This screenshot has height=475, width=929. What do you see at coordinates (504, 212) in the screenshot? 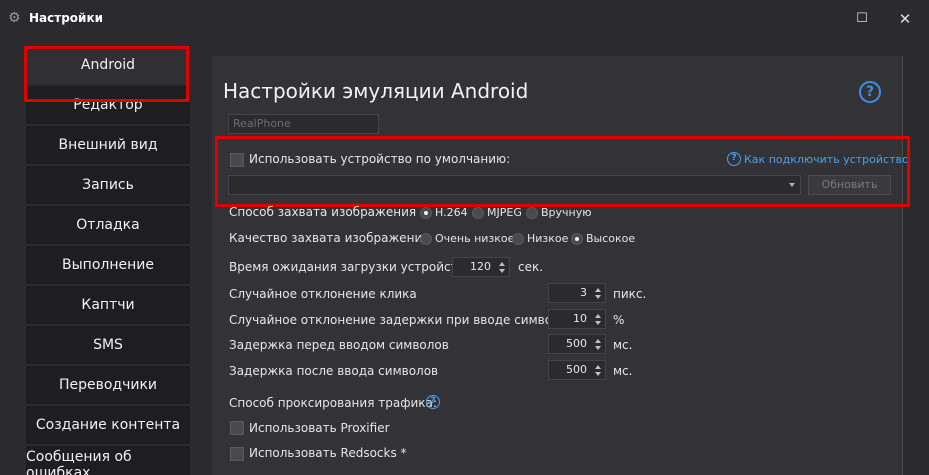
I see `capture-method-mjpeg-label: MJPEG` at bounding box center [504, 212].